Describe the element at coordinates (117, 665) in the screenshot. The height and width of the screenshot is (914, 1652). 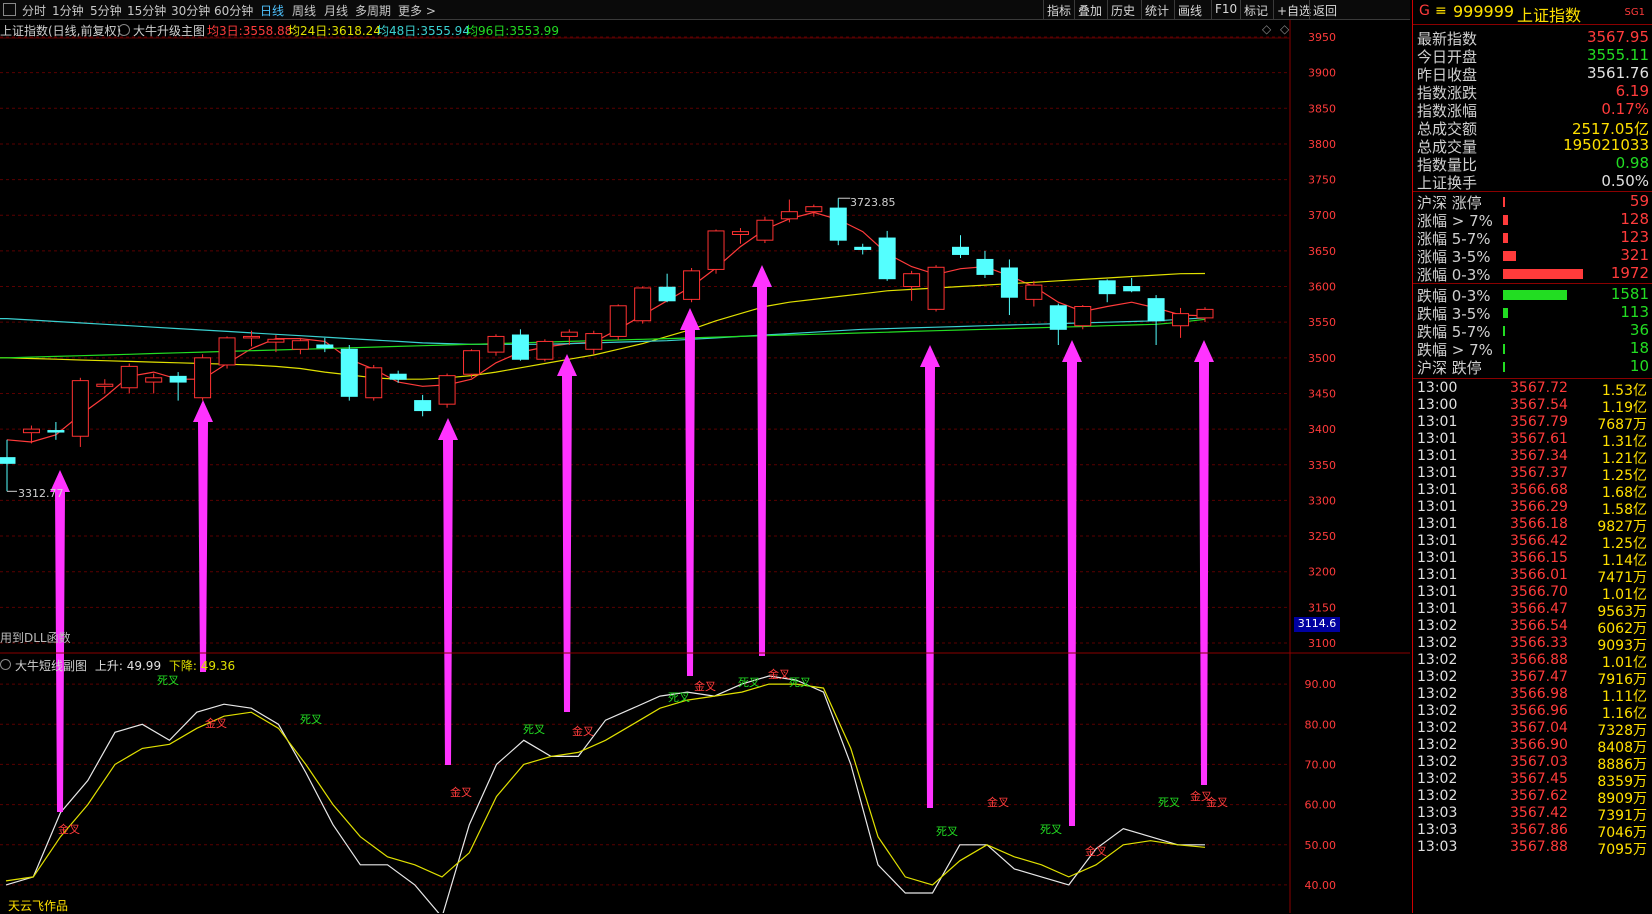
I see `sub-chart-header: 大牛短线副图 上升: 49.99 下降: 49.36` at that location.